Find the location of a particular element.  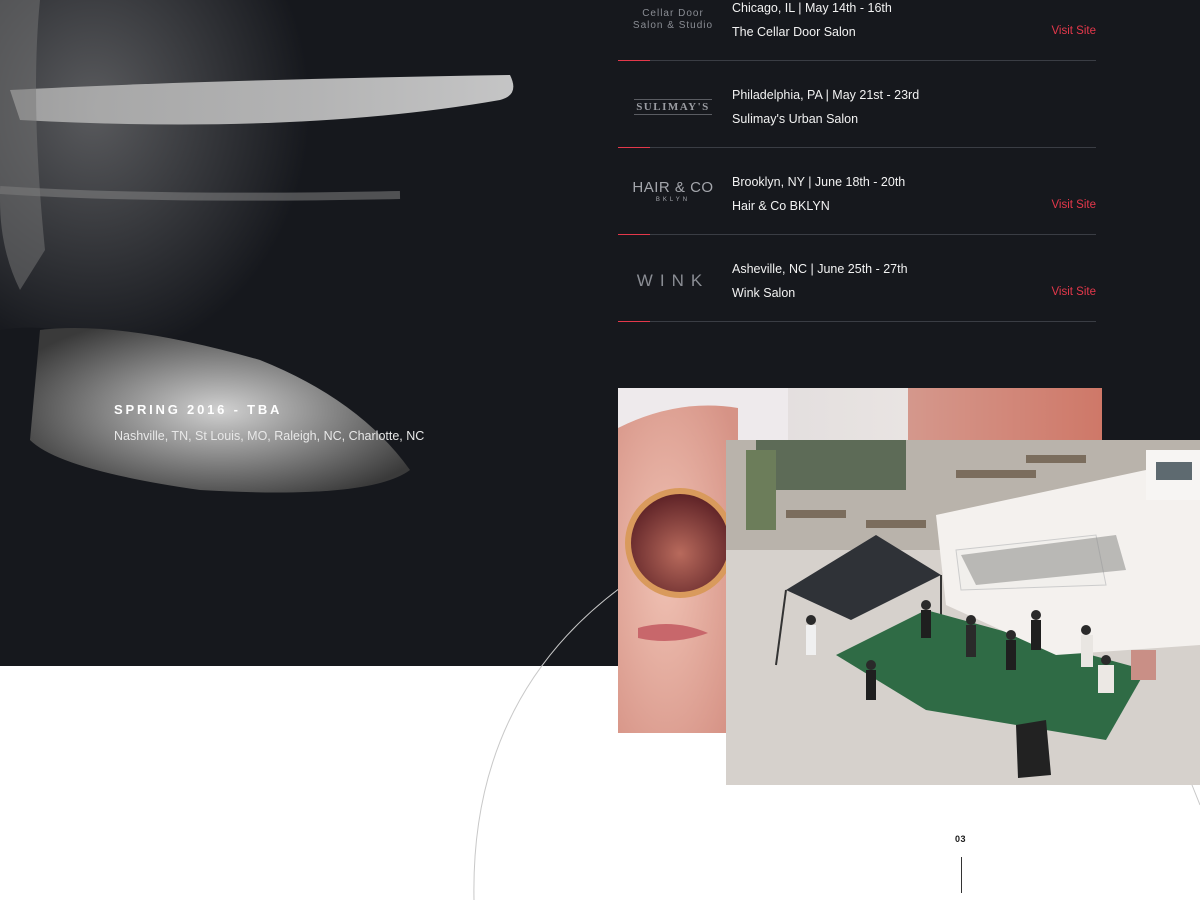

salon-logo-text: SULIMAY'S is located at coordinates (673, 107).